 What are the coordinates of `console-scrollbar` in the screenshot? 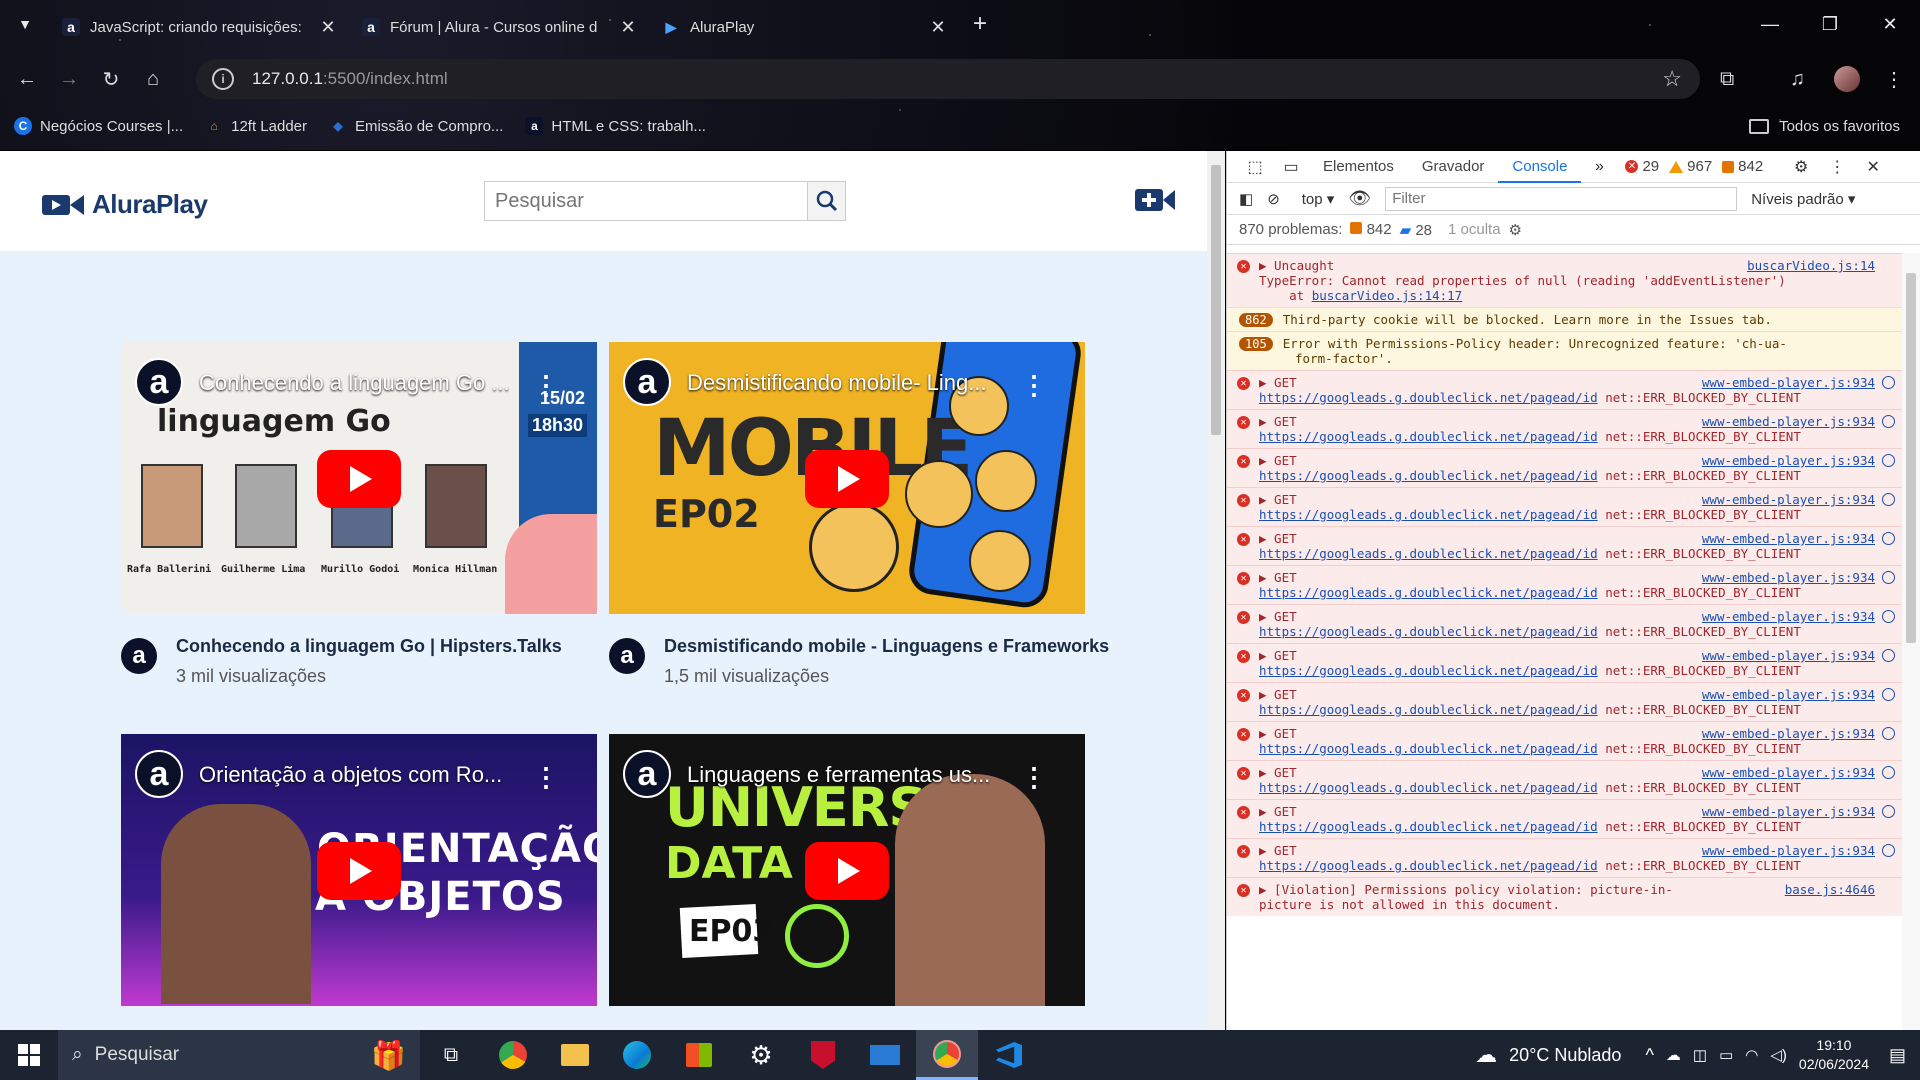 It's located at (1911, 641).